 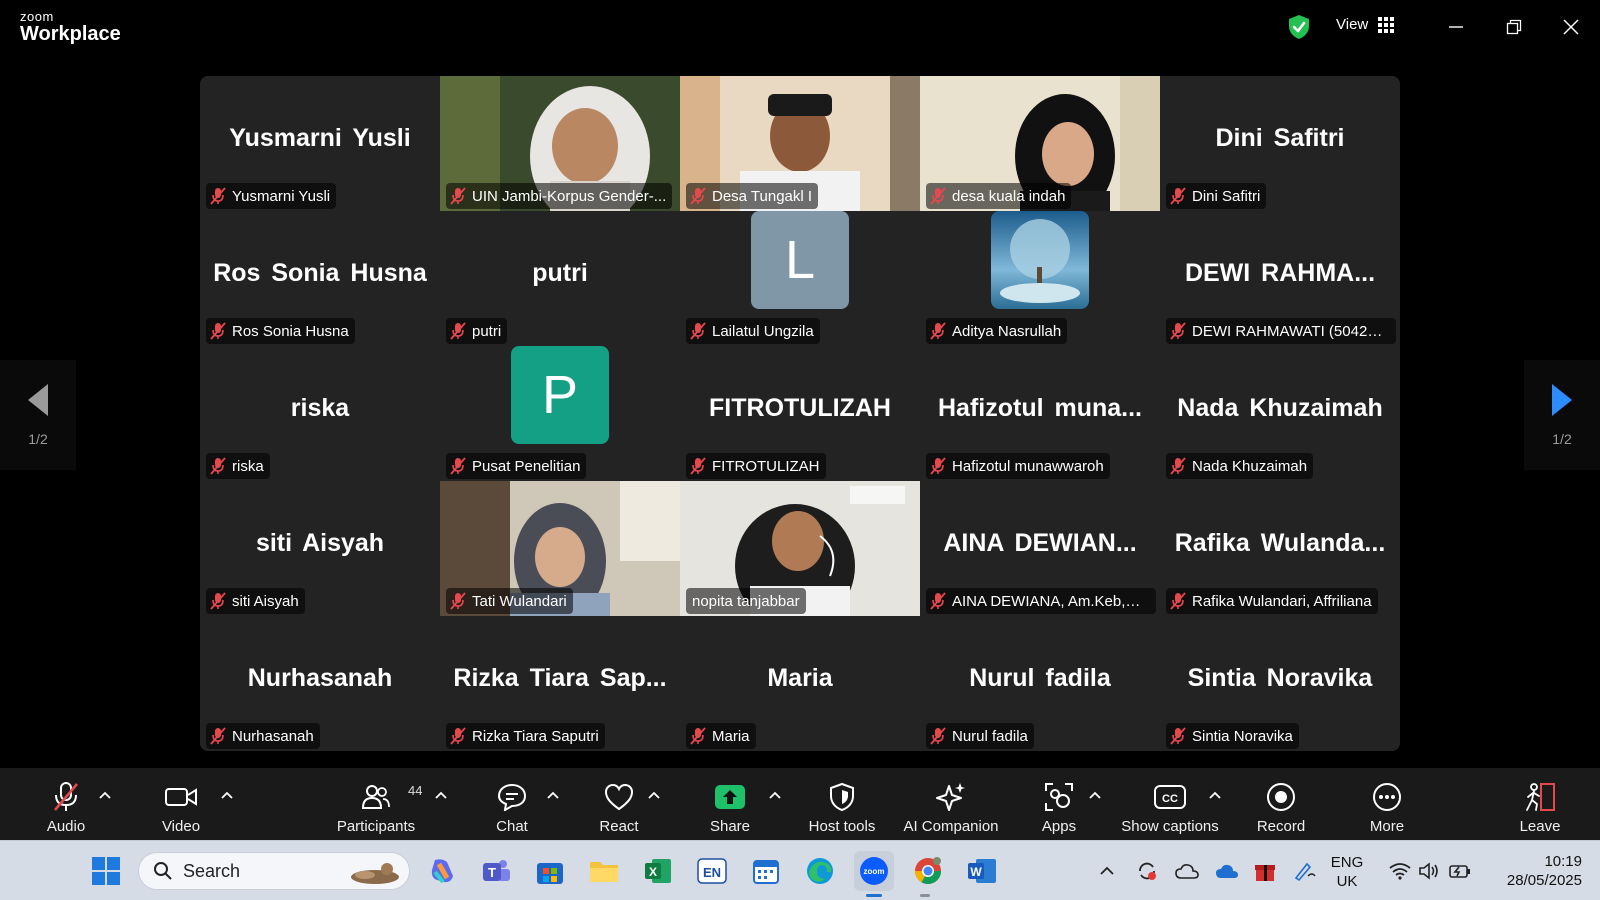 I want to click on participant-tile: desa kuala indah, so click(x=1040, y=143).